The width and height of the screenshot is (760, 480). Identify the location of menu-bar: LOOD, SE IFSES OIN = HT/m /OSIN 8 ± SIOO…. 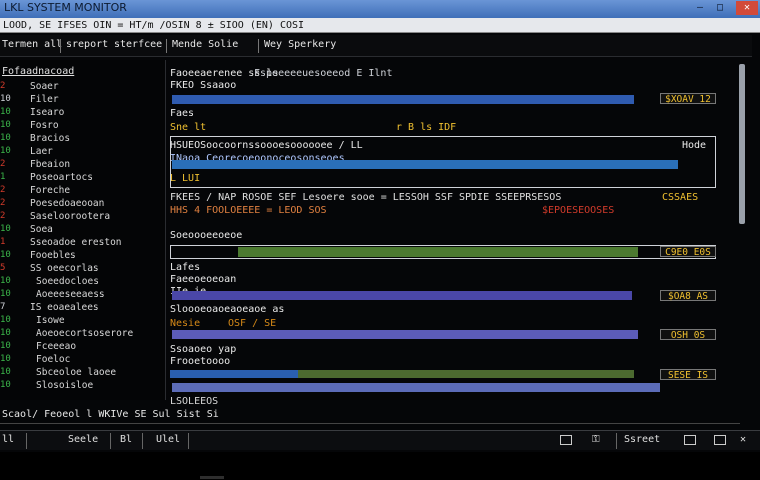
(380, 25).